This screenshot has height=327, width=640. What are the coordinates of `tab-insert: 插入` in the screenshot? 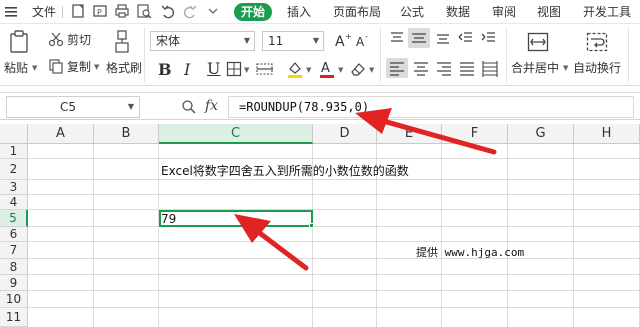 It's located at (299, 12).